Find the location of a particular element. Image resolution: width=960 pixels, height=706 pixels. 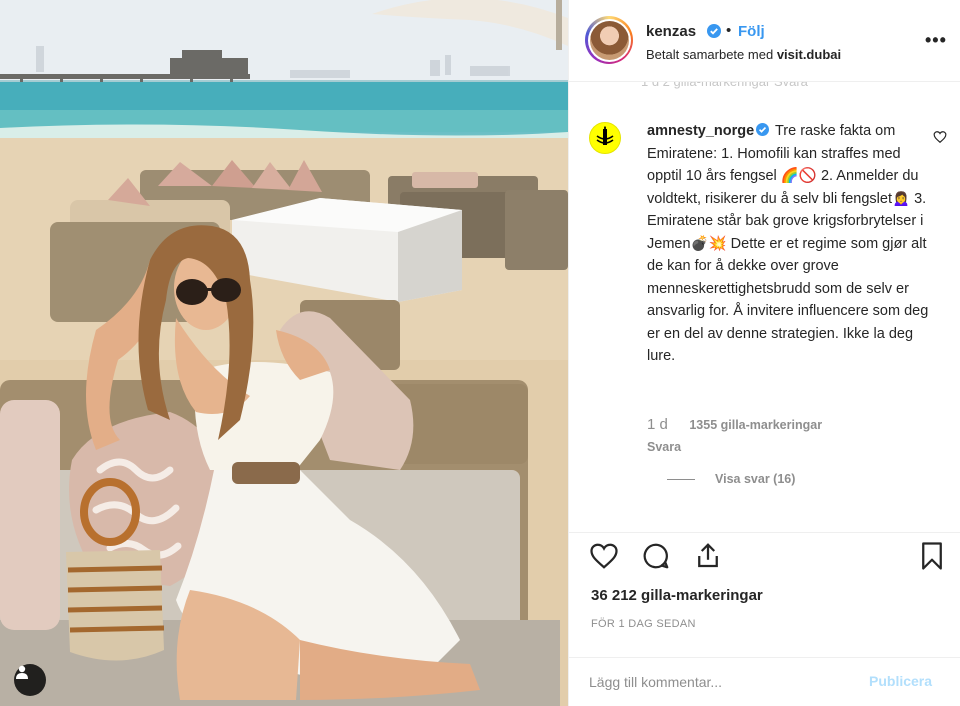

reply-button: Svara is located at coordinates (664, 447).